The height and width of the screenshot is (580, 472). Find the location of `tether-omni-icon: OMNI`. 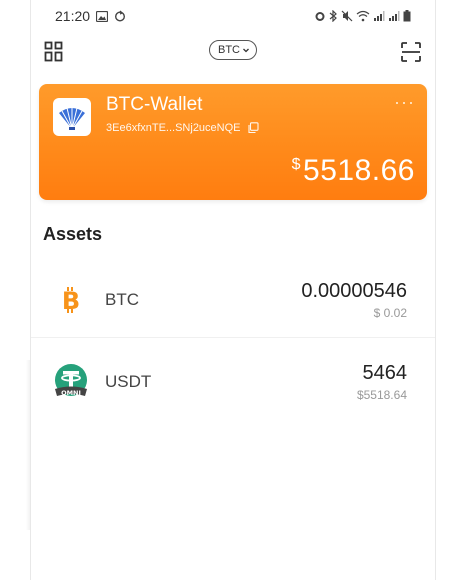

tether-omni-icon: OMNI is located at coordinates (71, 382).